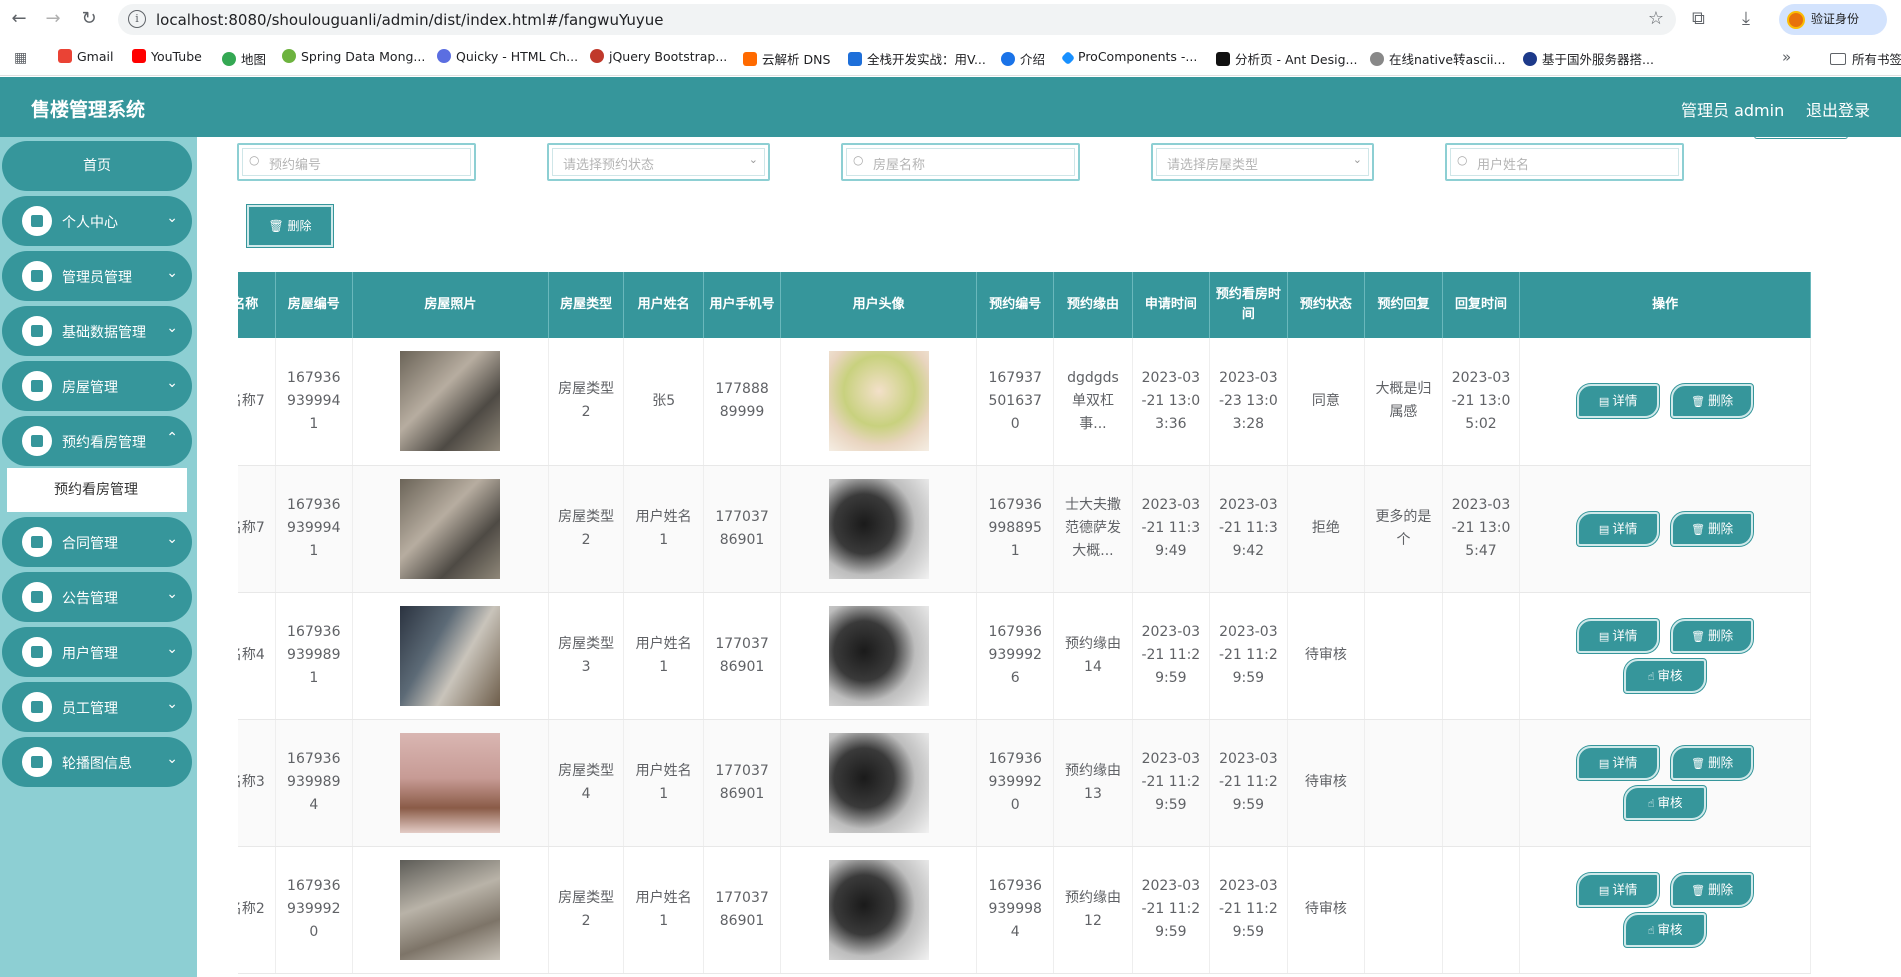  Describe the element at coordinates (899, 165) in the screenshot. I see `placeholder: 房屋名称` at that location.